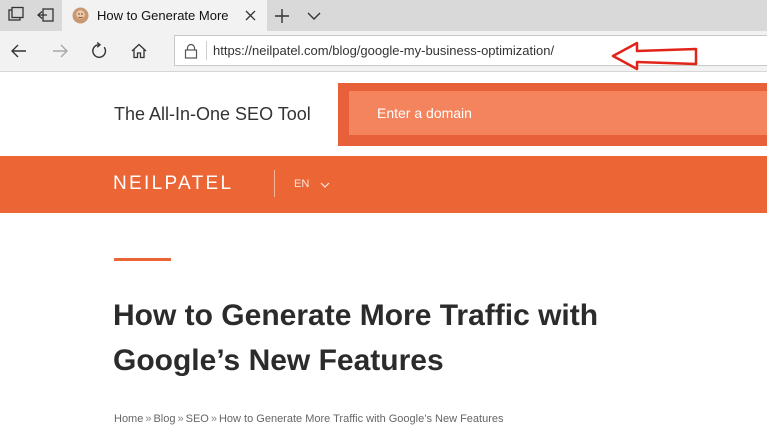  Describe the element at coordinates (212, 114) in the screenshot. I see `seo-tool-tagline: The All-In-One SEO Tool` at that location.